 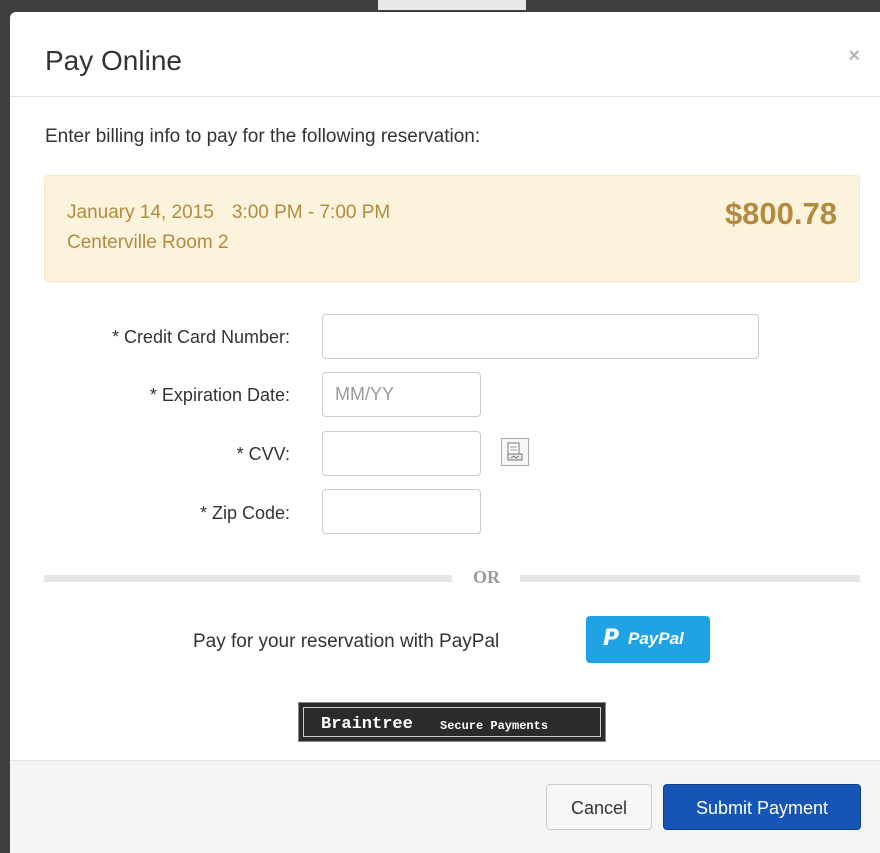 What do you see at coordinates (599, 807) in the screenshot?
I see `cancel-button: Cancel` at bounding box center [599, 807].